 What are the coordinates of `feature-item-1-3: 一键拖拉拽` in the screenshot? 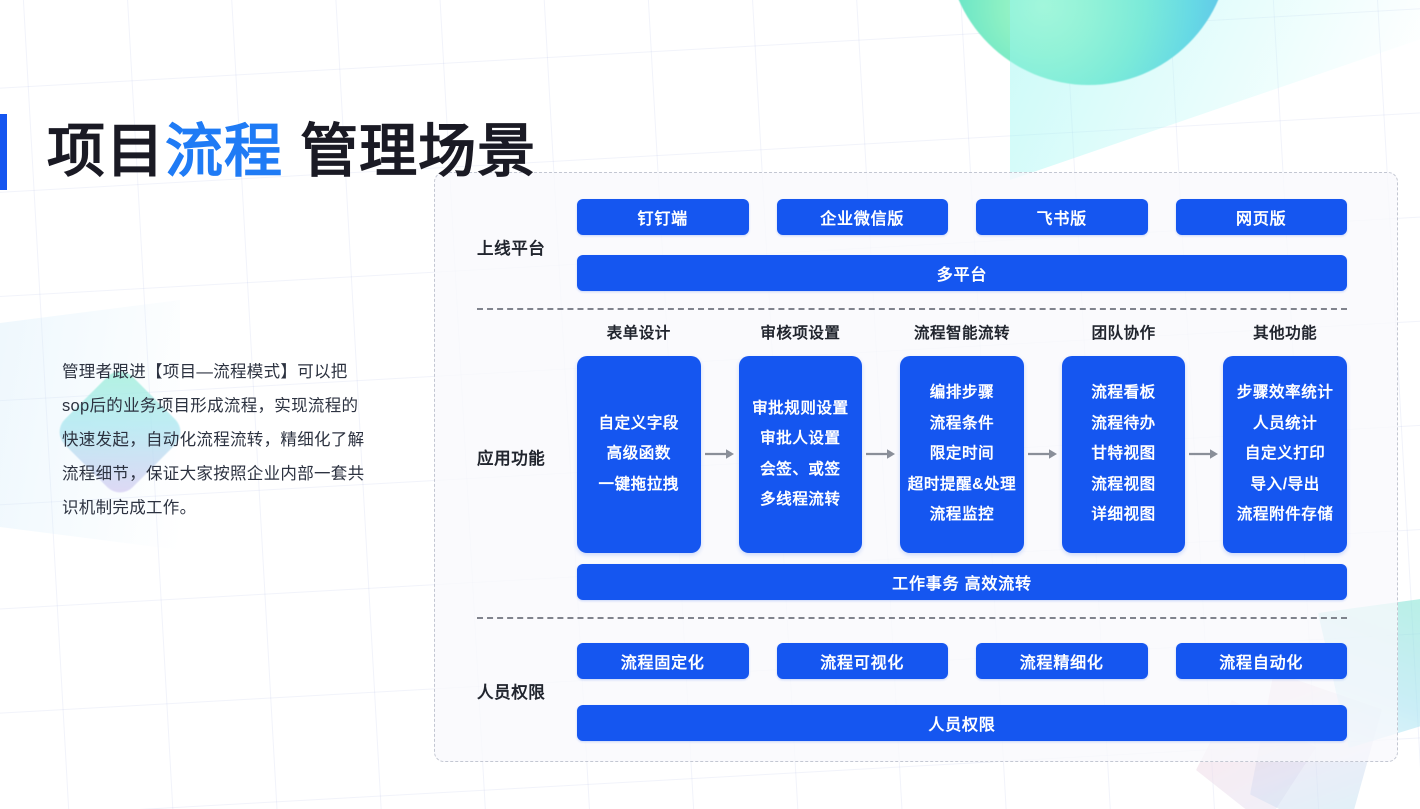 It's located at (639, 484).